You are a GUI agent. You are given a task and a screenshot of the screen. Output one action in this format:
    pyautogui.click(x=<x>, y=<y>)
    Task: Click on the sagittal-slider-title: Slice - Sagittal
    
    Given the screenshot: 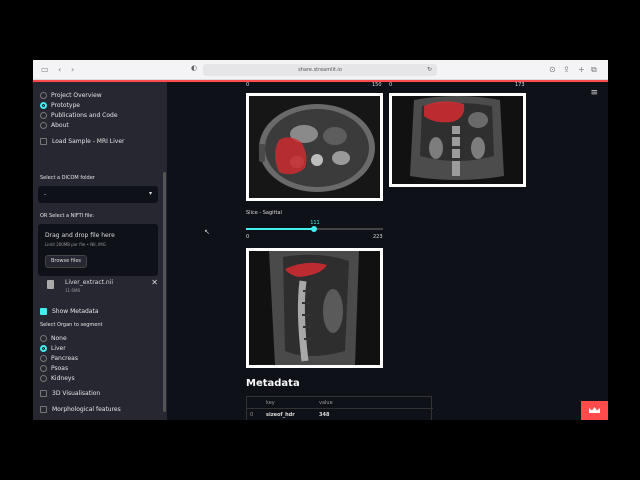 What is the action you would take?
    pyautogui.click(x=264, y=213)
    